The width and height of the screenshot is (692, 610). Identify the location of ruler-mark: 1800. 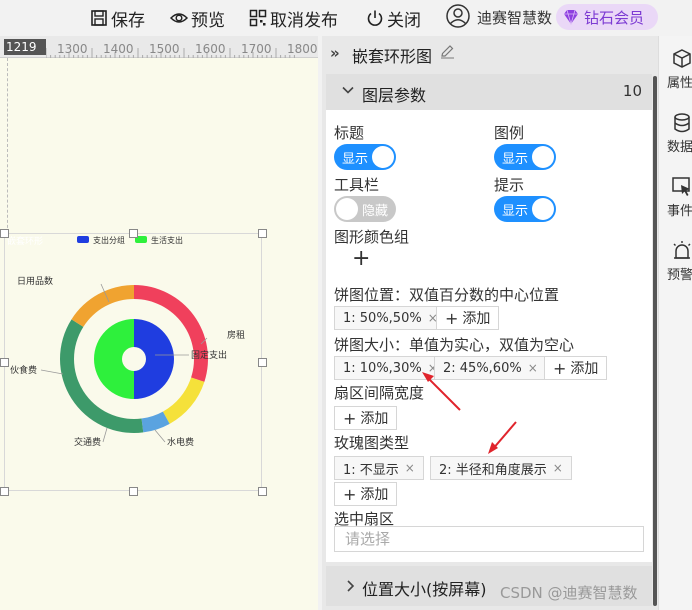
(302, 49).